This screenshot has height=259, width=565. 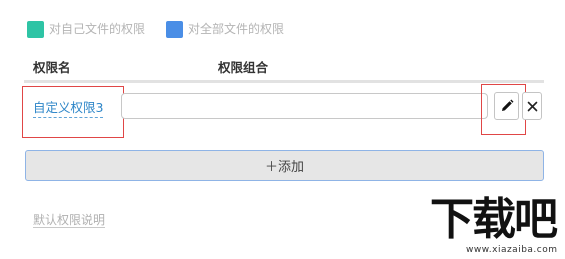 I want to click on own-files-legend-label: 对自己文件的权限, so click(x=97, y=29).